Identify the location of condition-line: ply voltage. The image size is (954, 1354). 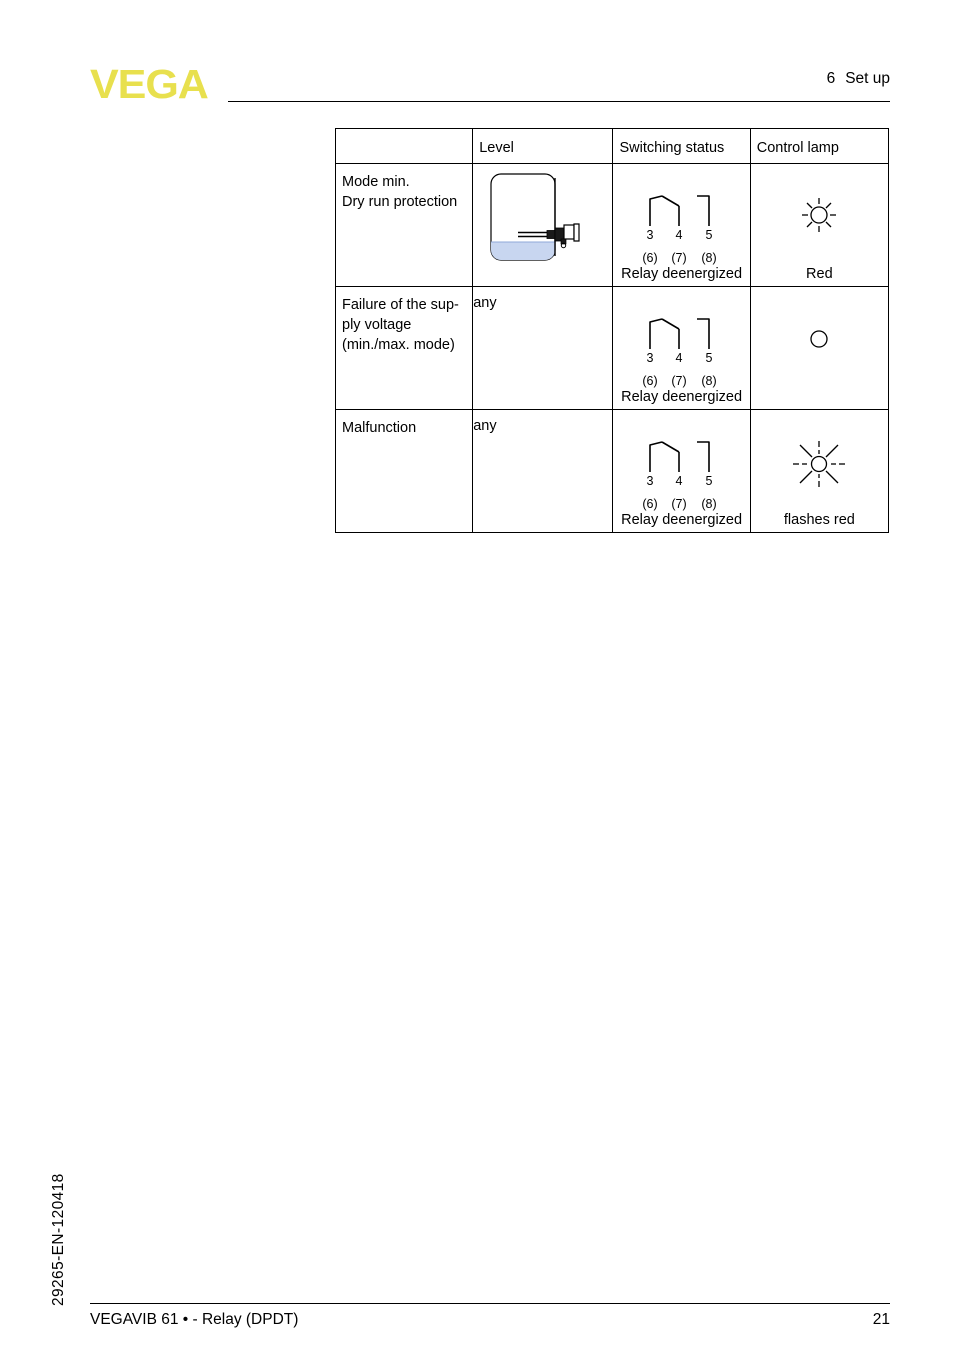
(377, 325).